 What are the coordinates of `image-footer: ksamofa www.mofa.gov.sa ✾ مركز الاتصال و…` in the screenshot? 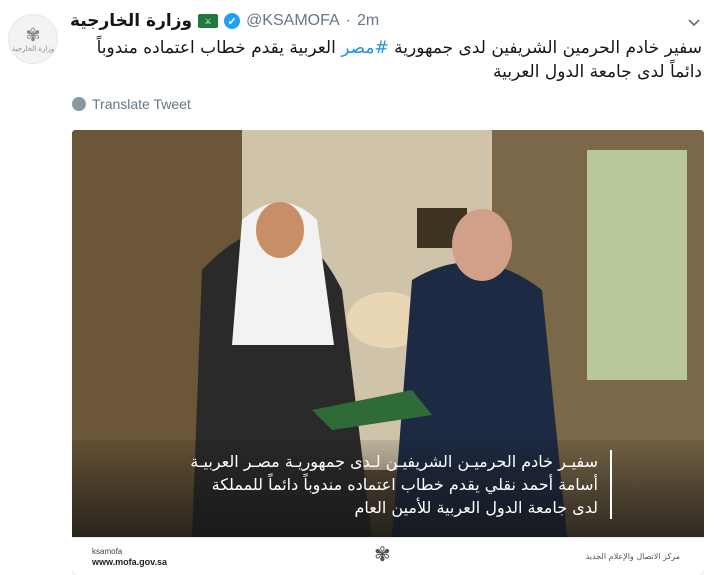 It's located at (388, 556).